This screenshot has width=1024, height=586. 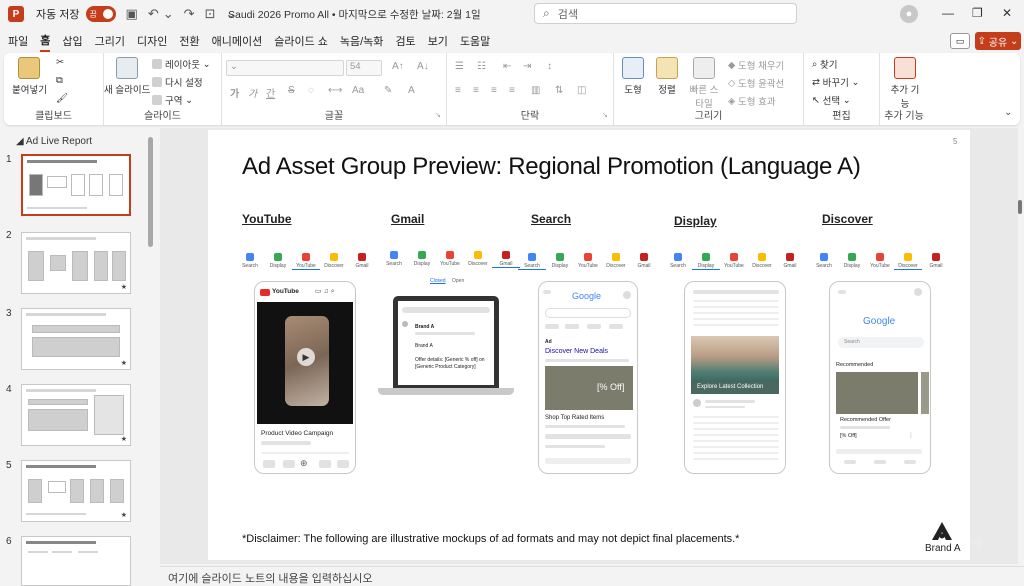 What do you see at coordinates (270, 92) in the screenshot?
I see `underline-button: 간` at bounding box center [270, 92].